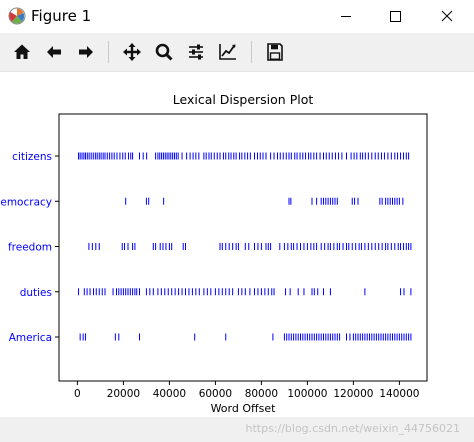 The width and height of the screenshot is (474, 442). I want to click on zoom-button, so click(164, 52).